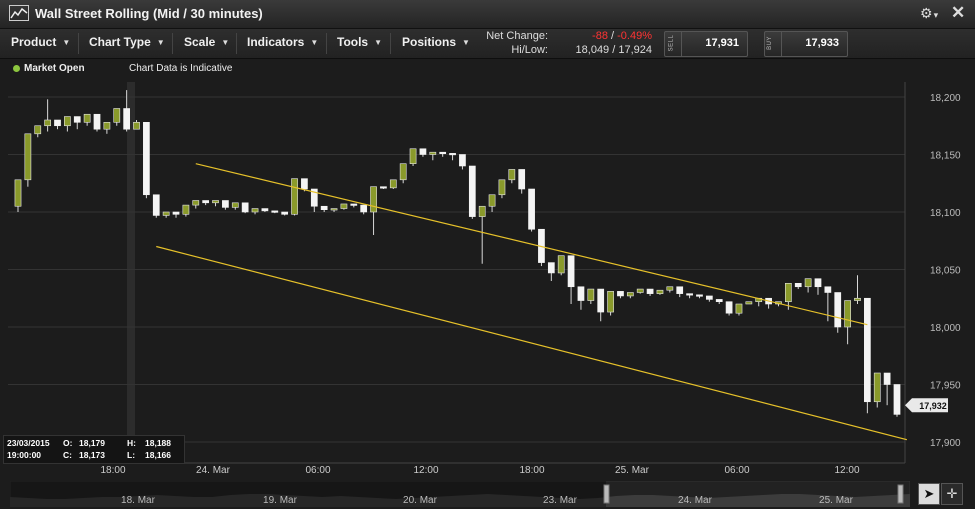 The height and width of the screenshot is (509, 975). I want to click on crosshair-tool-button: ✛, so click(952, 494).